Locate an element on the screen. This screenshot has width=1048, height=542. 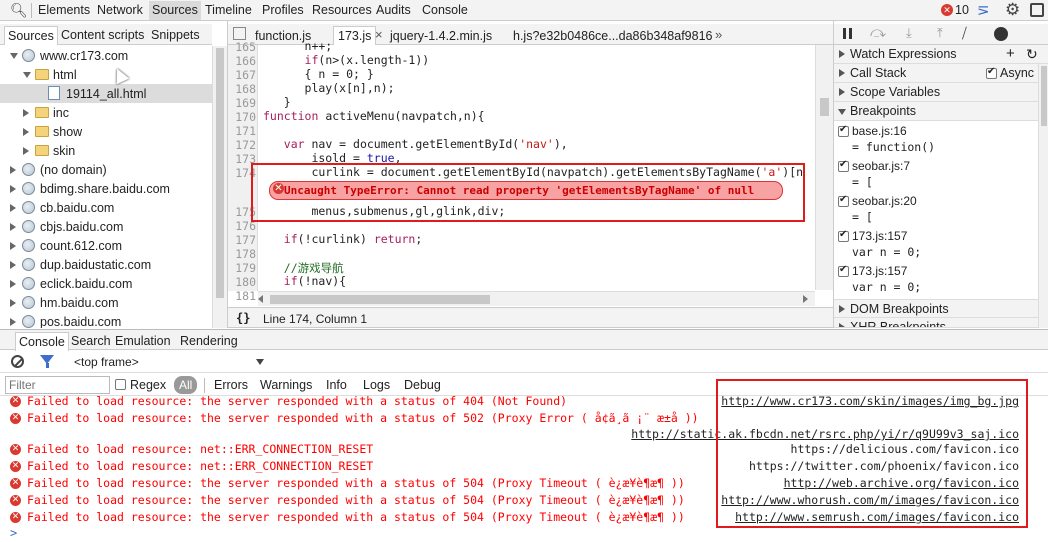
line-number: 165 is located at coordinates (241, 47).